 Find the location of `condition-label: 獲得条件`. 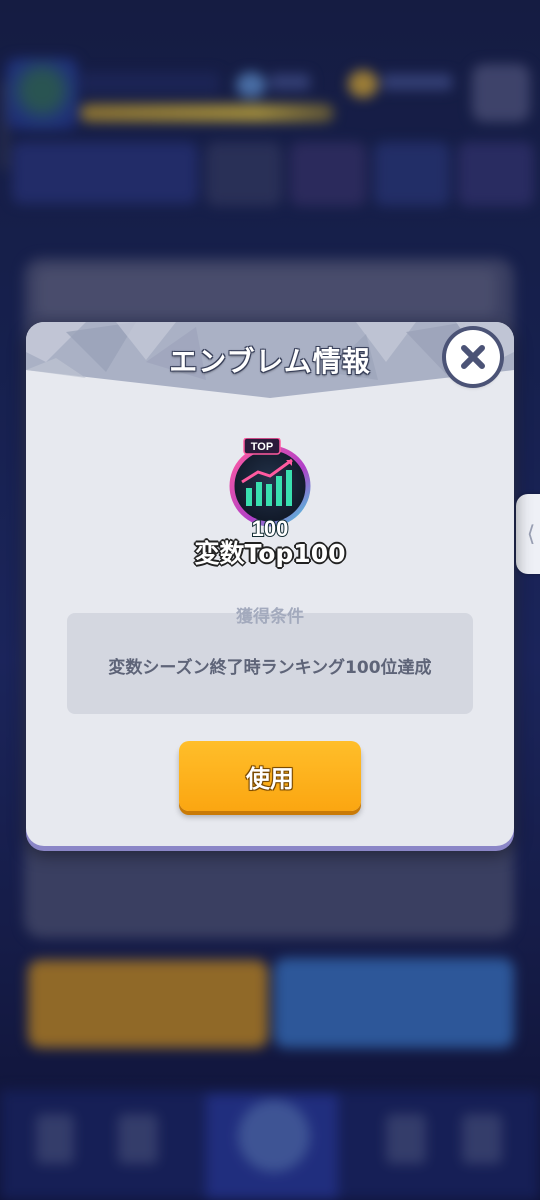

condition-label: 獲得条件 is located at coordinates (270, 617).